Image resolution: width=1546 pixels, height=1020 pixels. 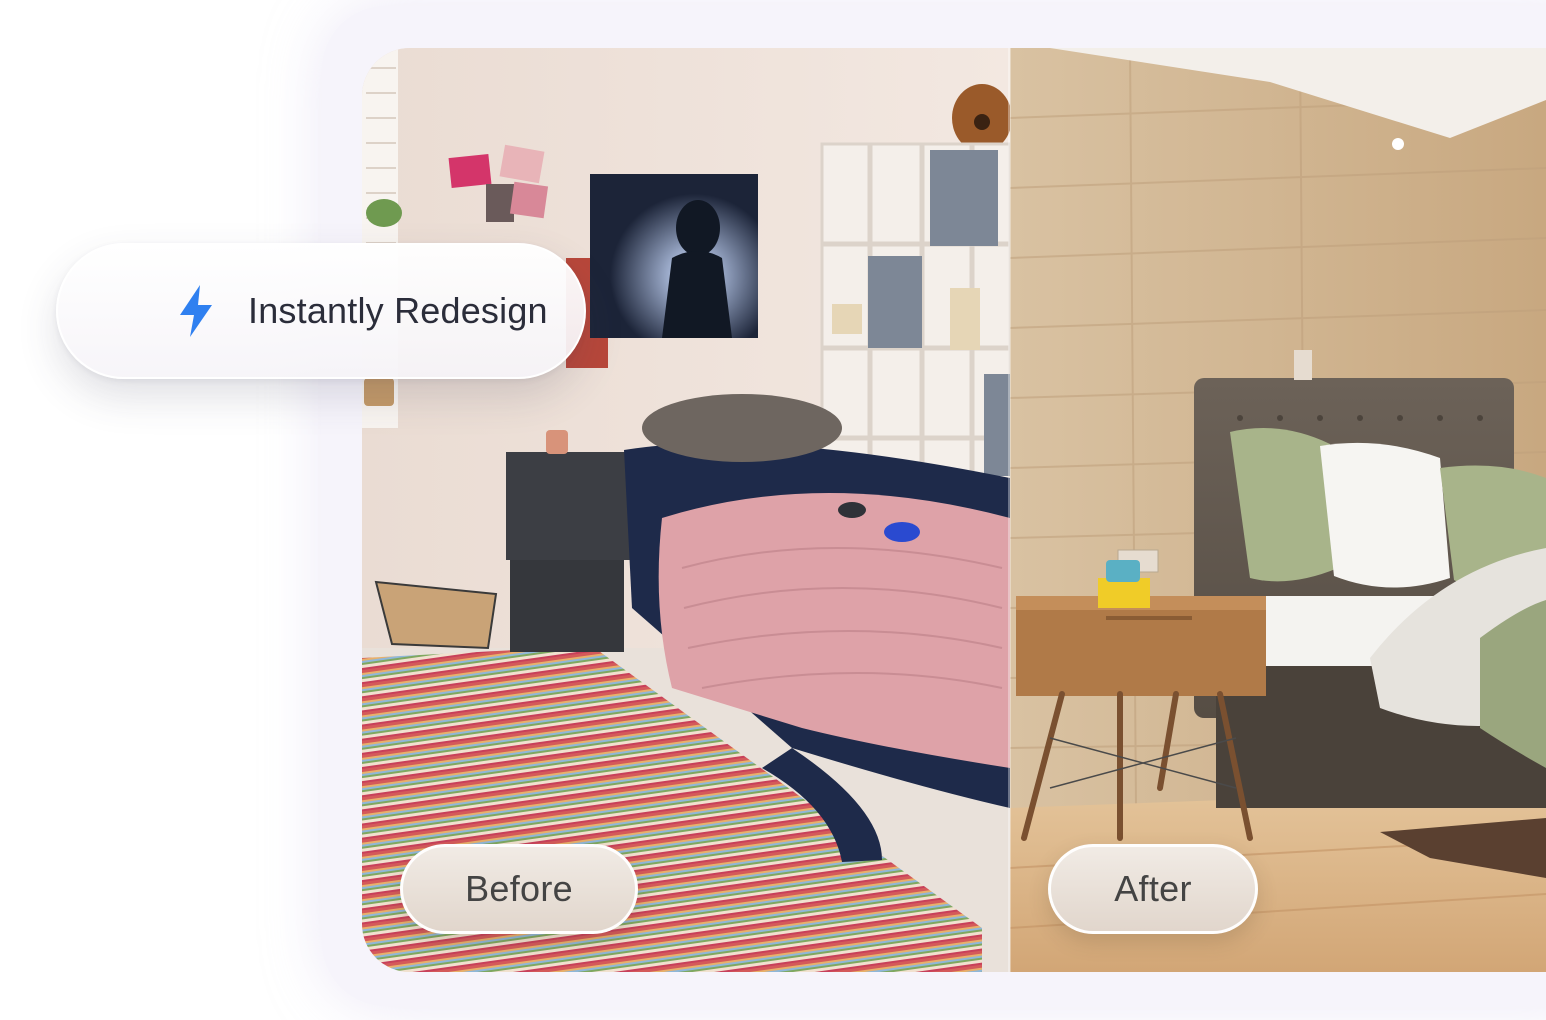 What do you see at coordinates (196, 311) in the screenshot?
I see `lightning-bolt-icon` at bounding box center [196, 311].